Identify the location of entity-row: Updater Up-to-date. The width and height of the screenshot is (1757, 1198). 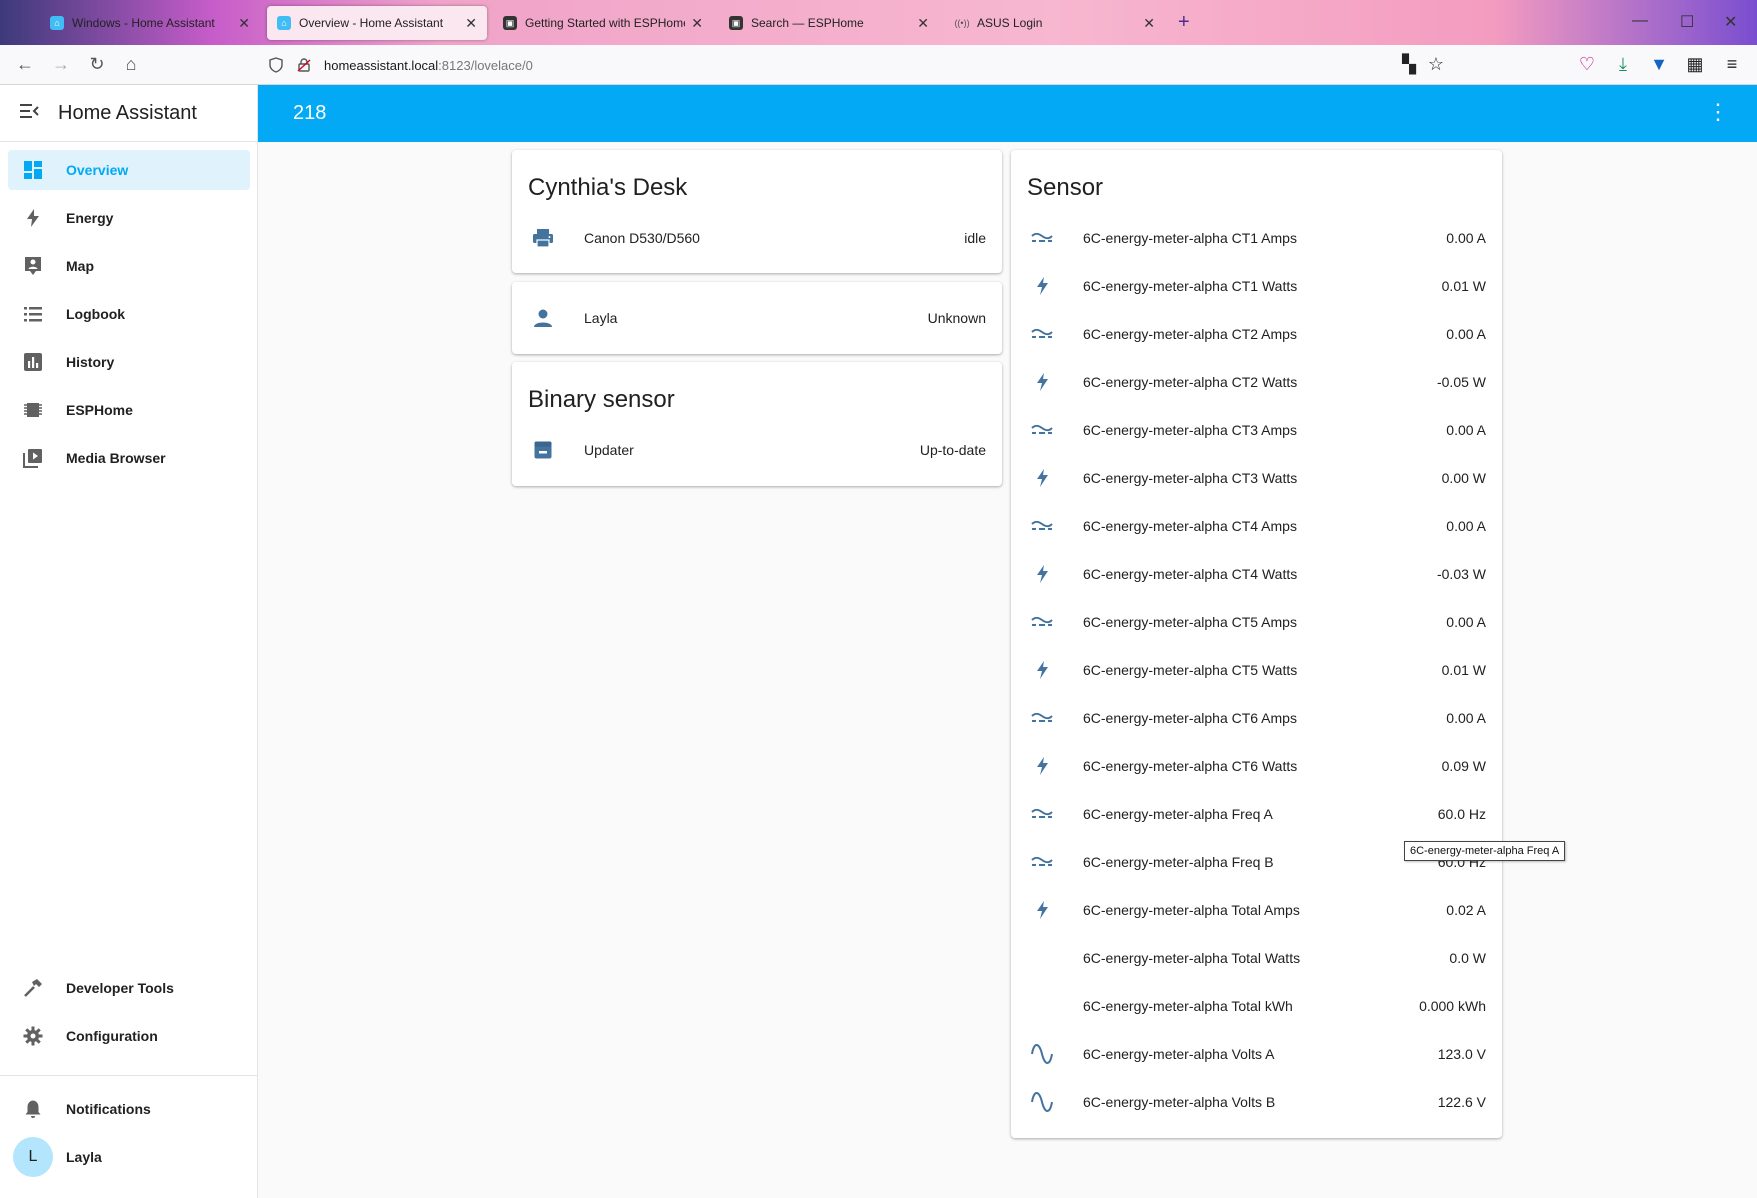
(757, 450).